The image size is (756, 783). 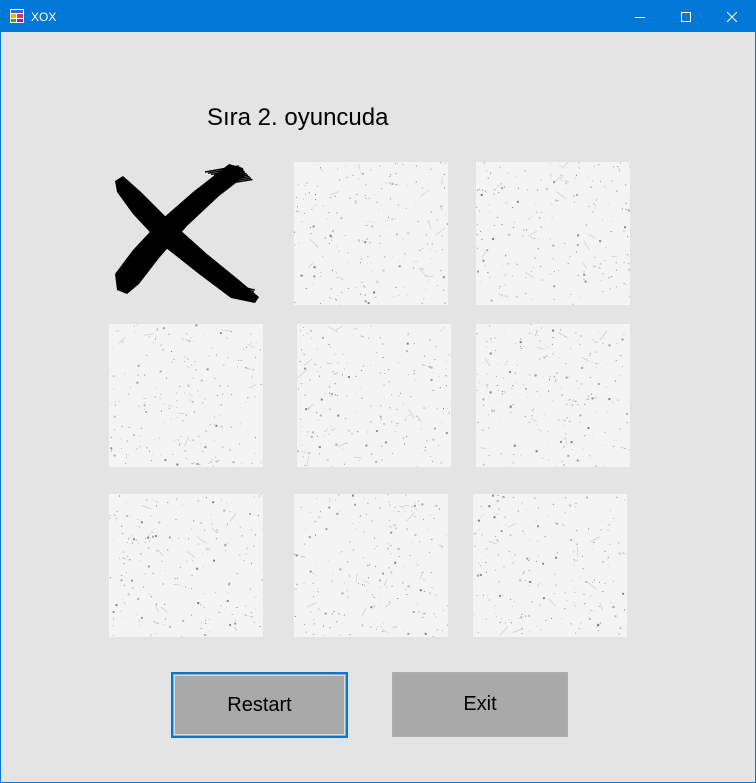 I want to click on maximize-button, so click(x=686, y=16).